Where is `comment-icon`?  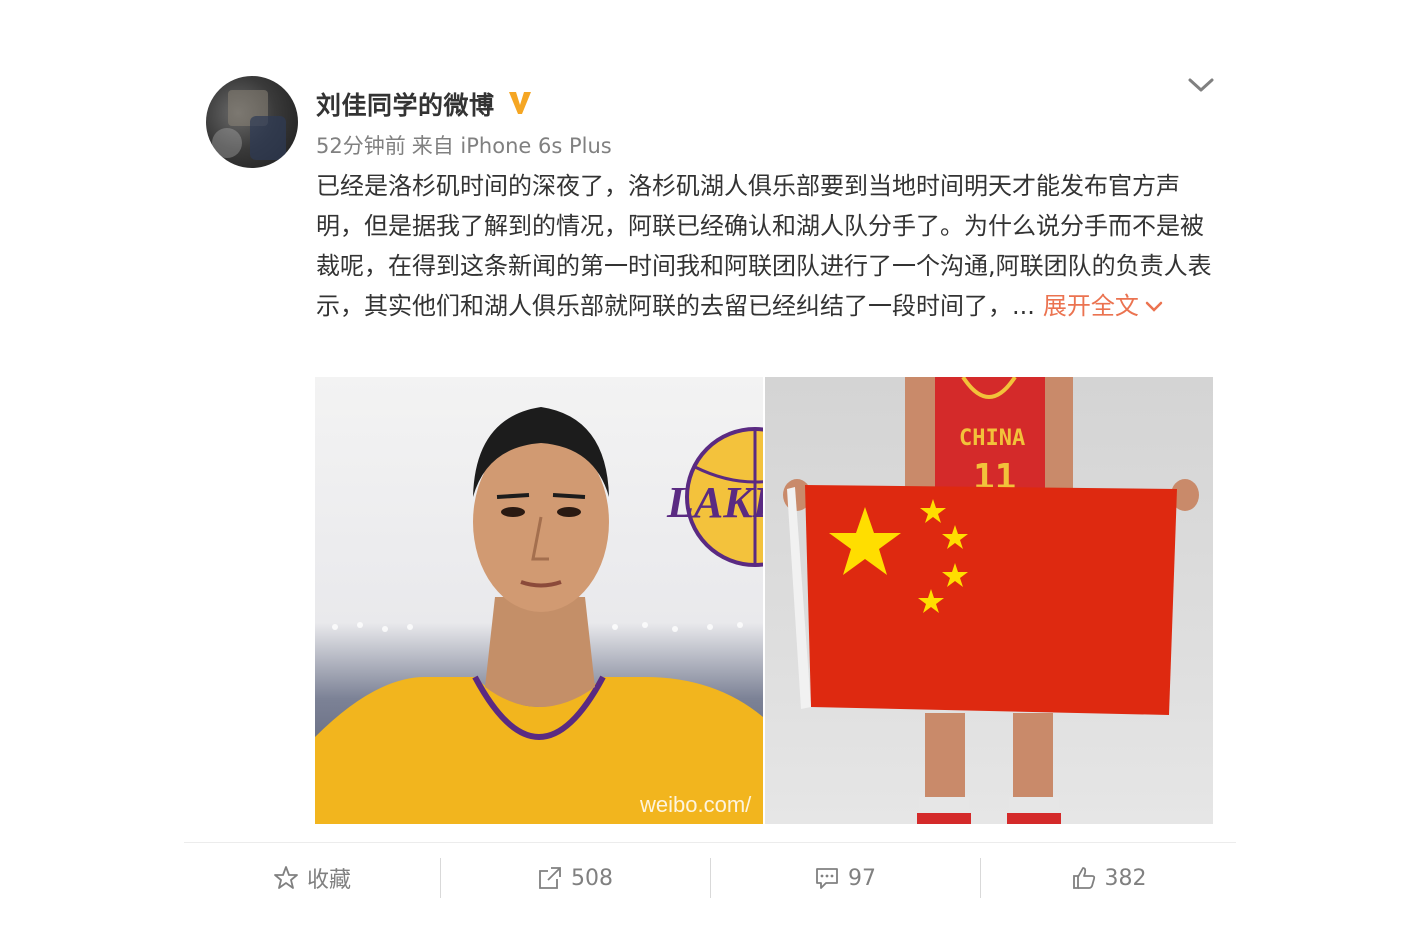
comment-icon is located at coordinates (827, 878).